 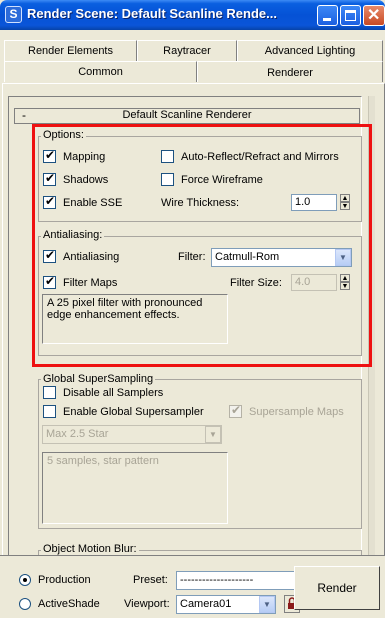 What do you see at coordinates (132, 434) in the screenshot?
I see `sampler-dropdown: Max 2.5 Star` at bounding box center [132, 434].